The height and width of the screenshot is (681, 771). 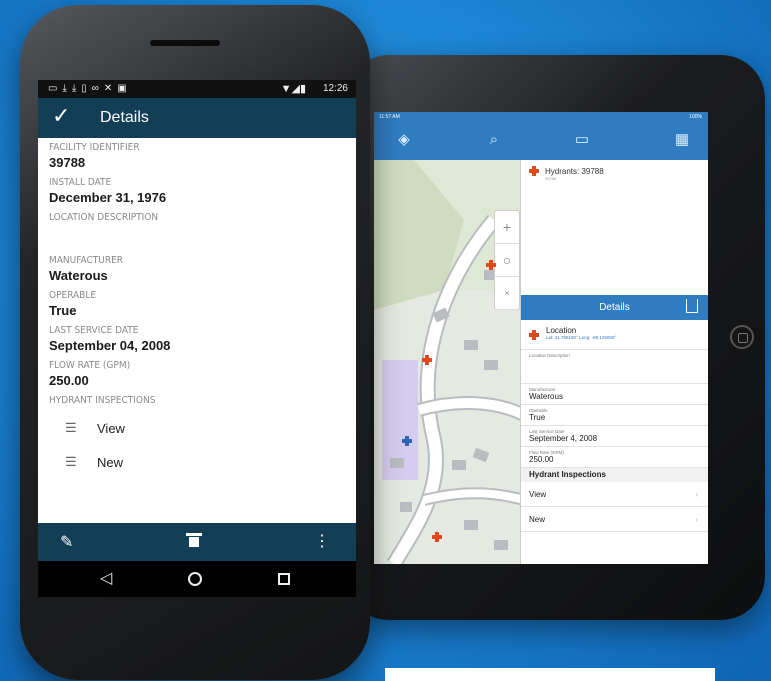 What do you see at coordinates (102, 400) in the screenshot?
I see `section-label: HYDRANT INSPECTIONS` at bounding box center [102, 400].